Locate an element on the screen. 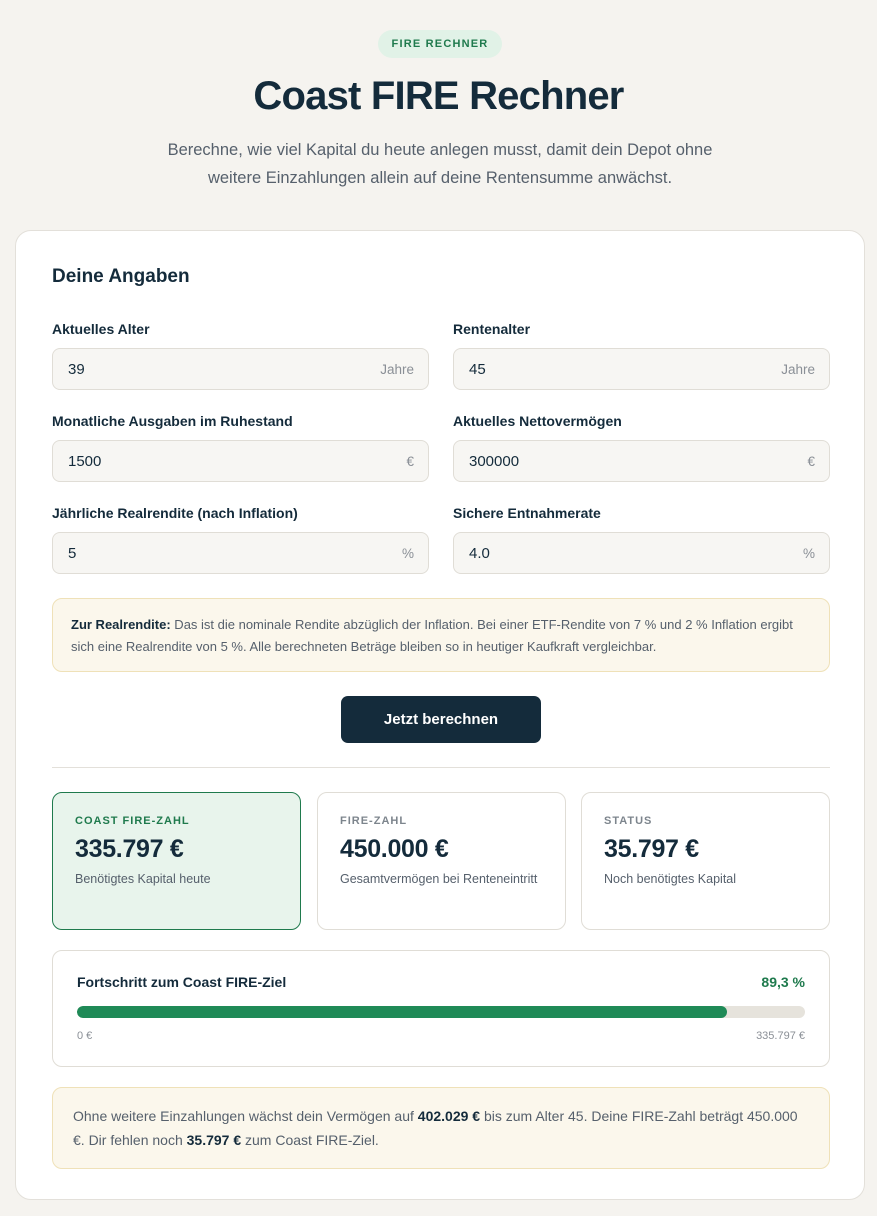 Image resolution: width=877 pixels, height=1216 pixels. stat-caption: Benötigtes Kapital heute is located at coordinates (143, 879).